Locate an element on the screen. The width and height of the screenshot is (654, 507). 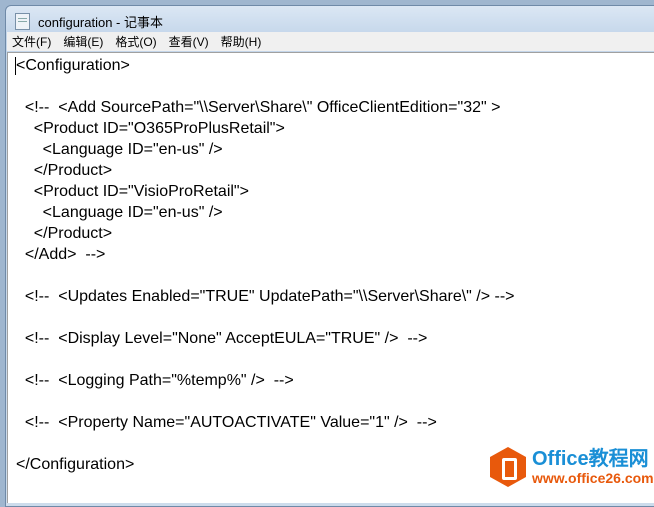
menu-help: 帮助(H) is located at coordinates (241, 41).